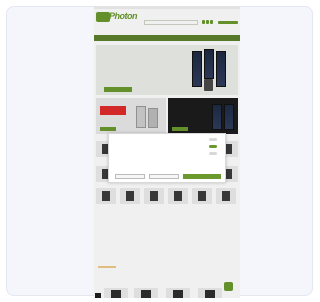 This screenshot has height=302, width=320. What do you see at coordinates (202, 176) in the screenshot?
I see `cookie-accept-button` at bounding box center [202, 176].